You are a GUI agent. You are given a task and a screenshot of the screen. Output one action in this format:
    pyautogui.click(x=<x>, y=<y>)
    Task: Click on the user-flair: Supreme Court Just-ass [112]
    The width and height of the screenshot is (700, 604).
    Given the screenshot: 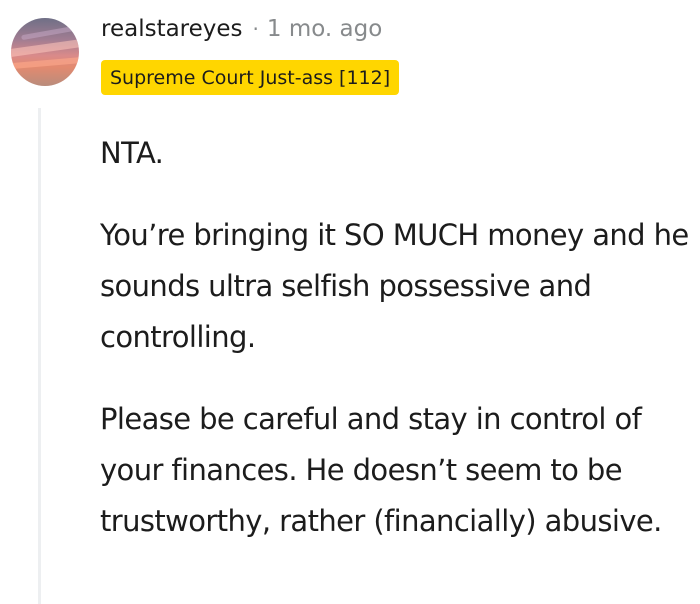 What is the action you would take?
    pyautogui.click(x=250, y=77)
    